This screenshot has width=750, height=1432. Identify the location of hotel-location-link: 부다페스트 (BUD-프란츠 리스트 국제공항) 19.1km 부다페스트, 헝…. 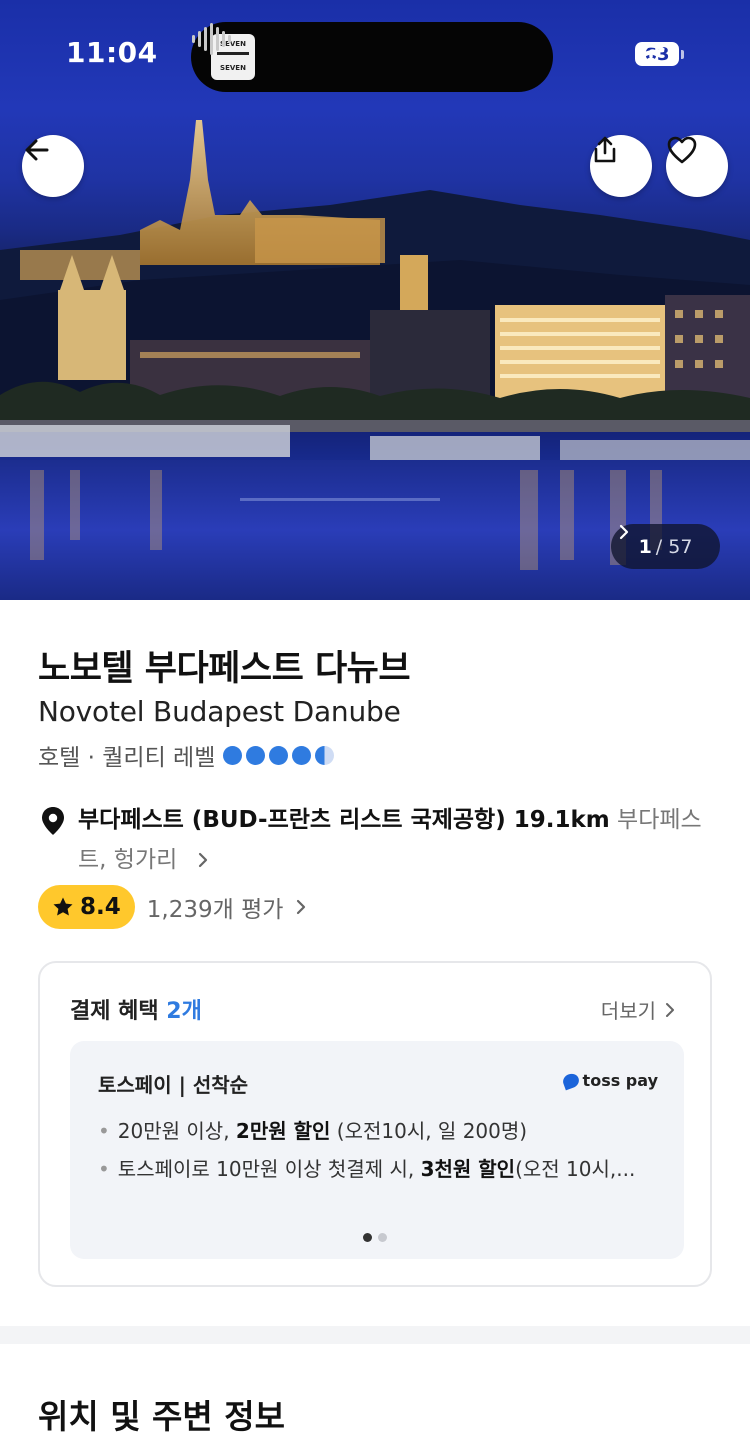
(373, 840).